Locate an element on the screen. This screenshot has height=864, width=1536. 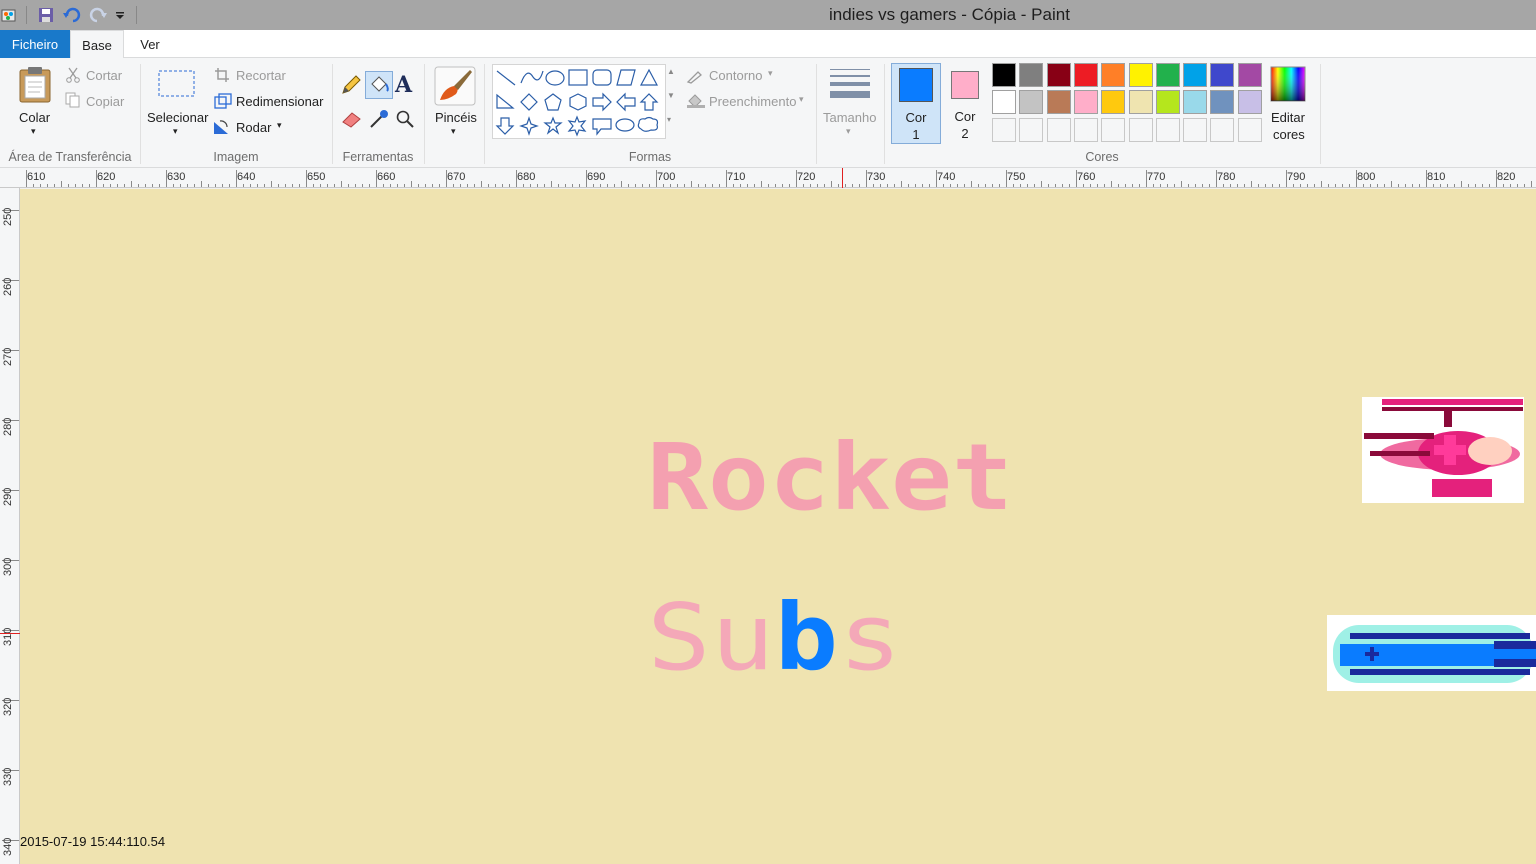
size-dropdown-icon: ▾ is located at coordinates (848, 131).